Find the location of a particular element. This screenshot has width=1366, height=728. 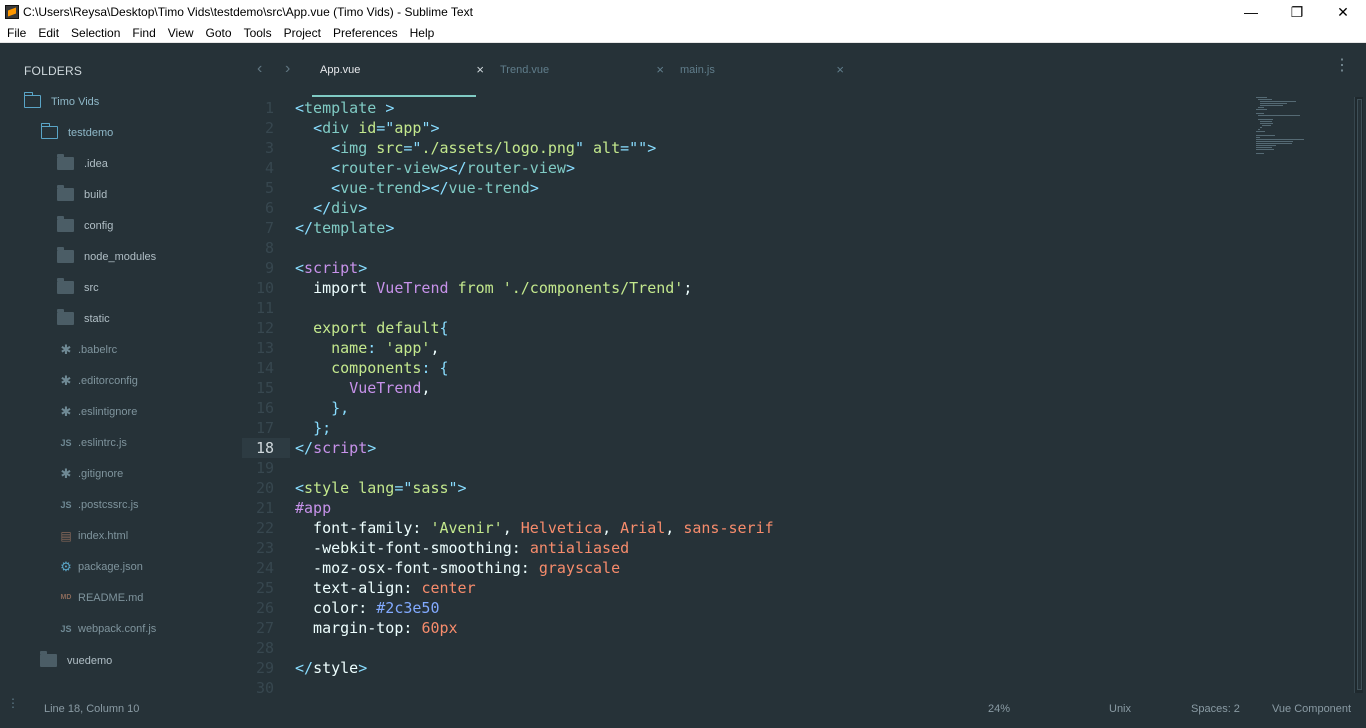

line-number: 27 is located at coordinates (264, 628).